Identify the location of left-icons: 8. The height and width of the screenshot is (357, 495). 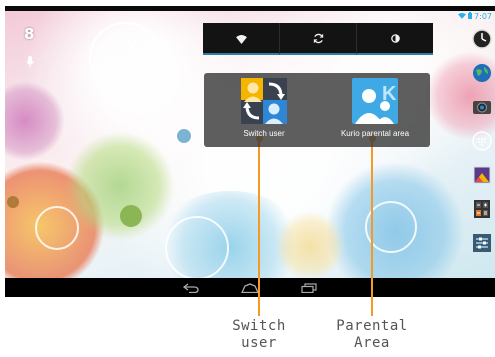
(29, 49).